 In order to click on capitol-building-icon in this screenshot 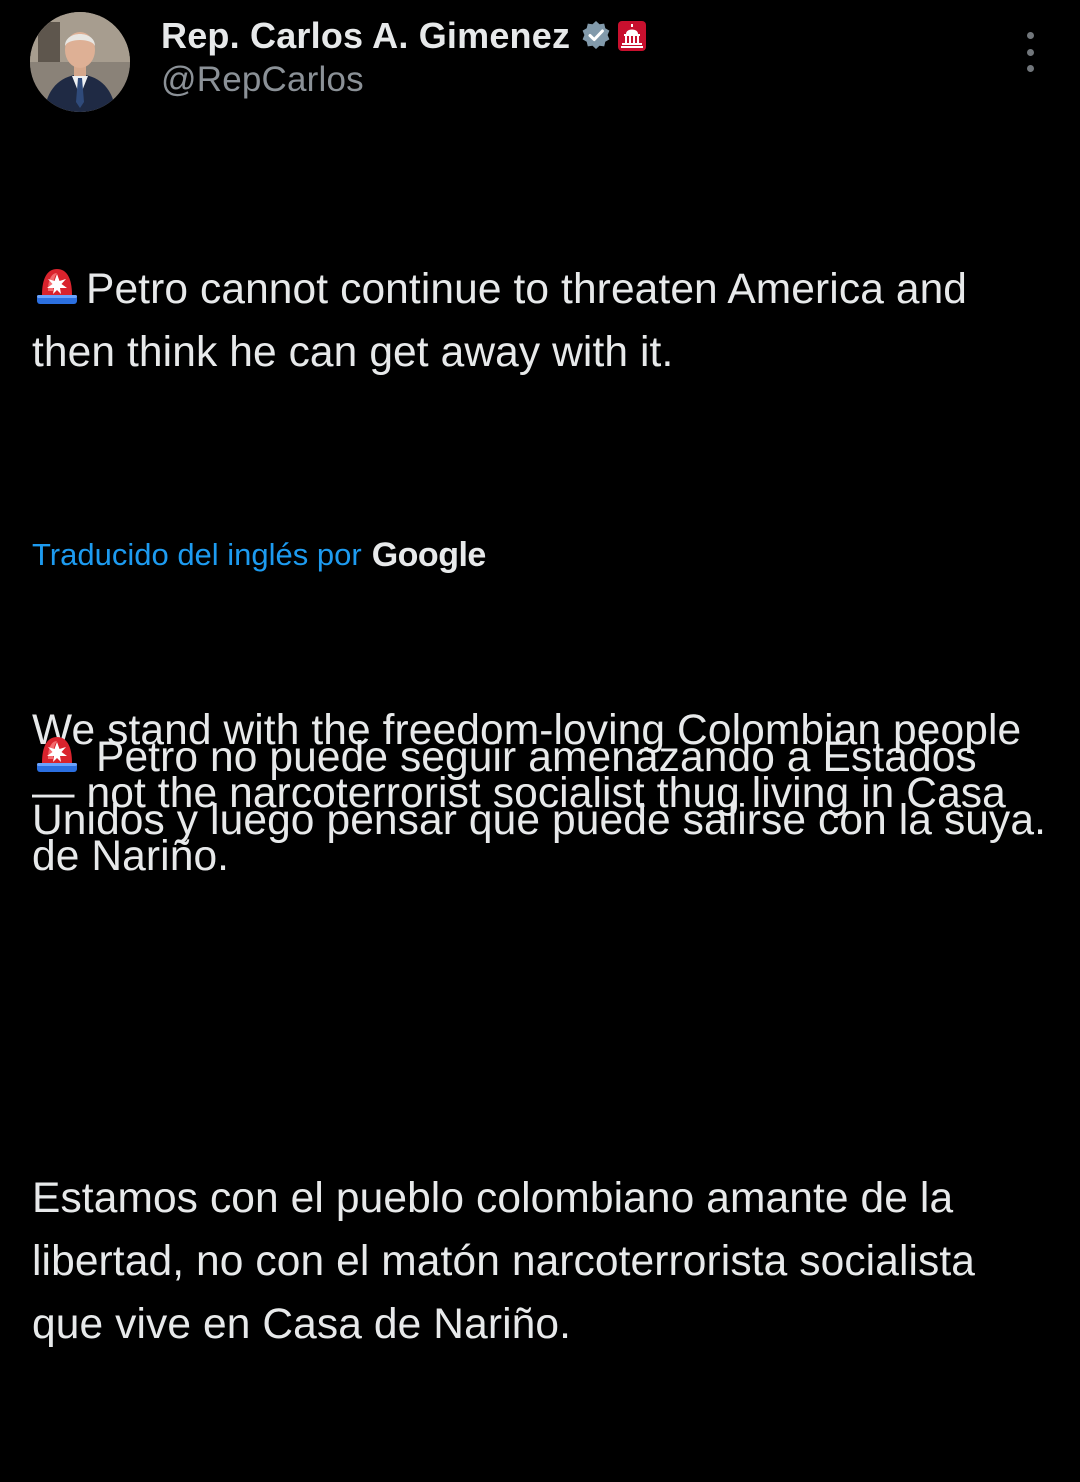, I will do `click(632, 36)`.